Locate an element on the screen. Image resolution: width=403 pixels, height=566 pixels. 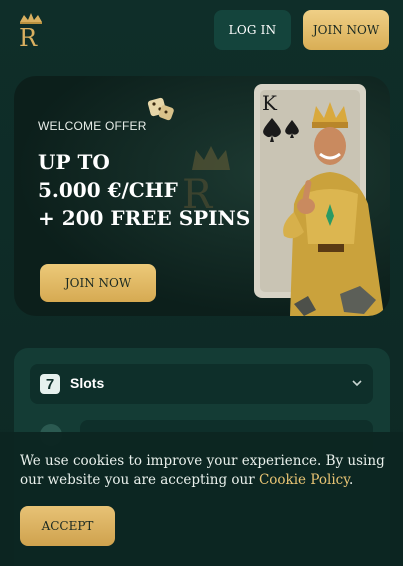
offer-headline: UP TO 5.000 €/CHF + 200 FREE SPINS is located at coordinates (144, 190).